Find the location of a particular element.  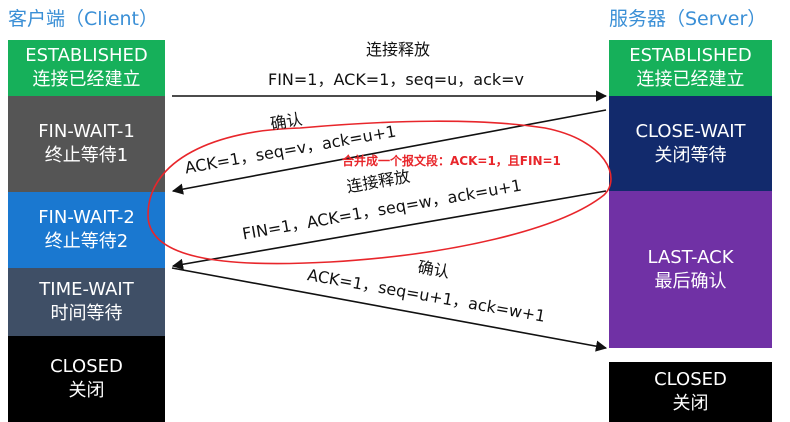

merge-annotation: 合并成一个报文段：ACK=1，且FIN=1 is located at coordinates (451, 161).